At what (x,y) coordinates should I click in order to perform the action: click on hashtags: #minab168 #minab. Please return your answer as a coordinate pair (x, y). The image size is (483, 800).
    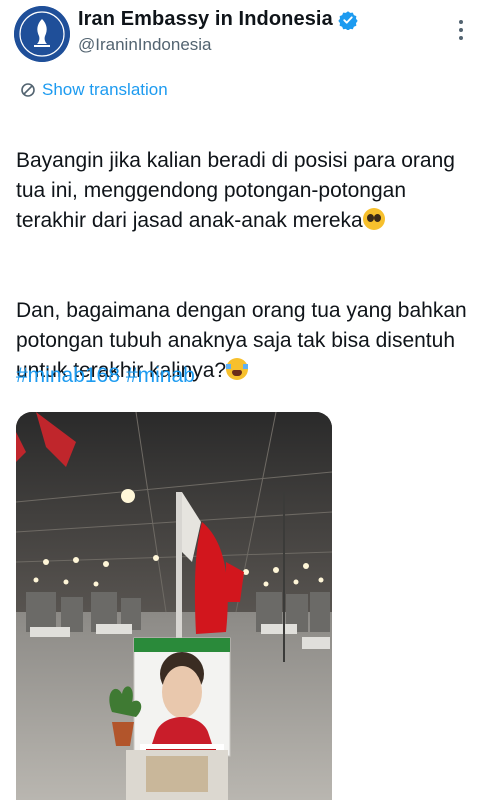
    Looking at the image, I should click on (108, 376).